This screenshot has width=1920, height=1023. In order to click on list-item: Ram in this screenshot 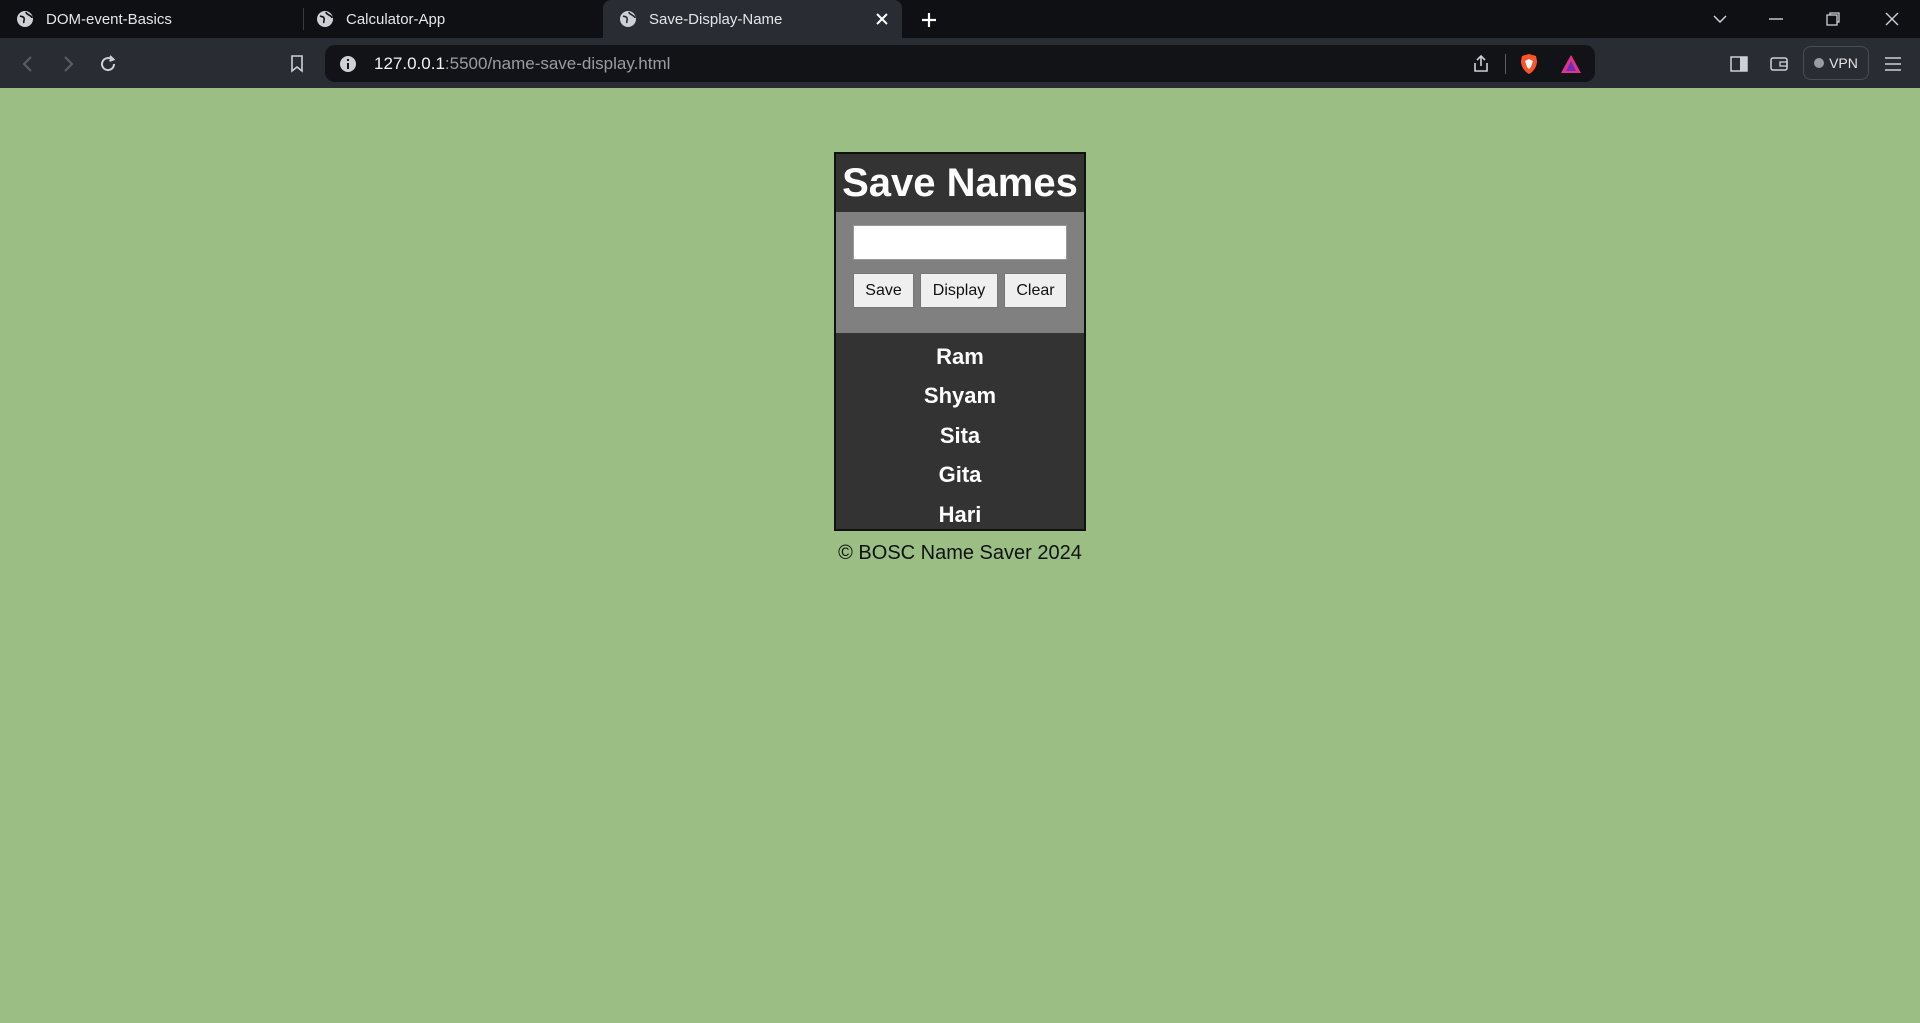, I will do `click(960, 356)`.